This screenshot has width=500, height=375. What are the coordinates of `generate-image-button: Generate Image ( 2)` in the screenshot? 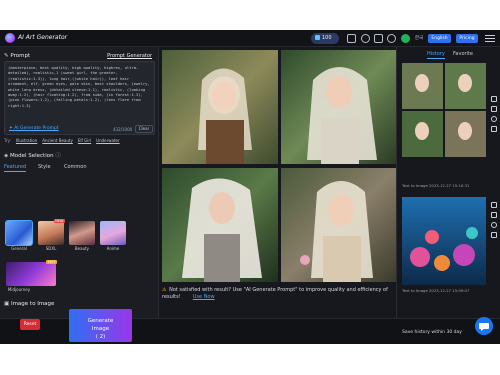 It's located at (100, 325).